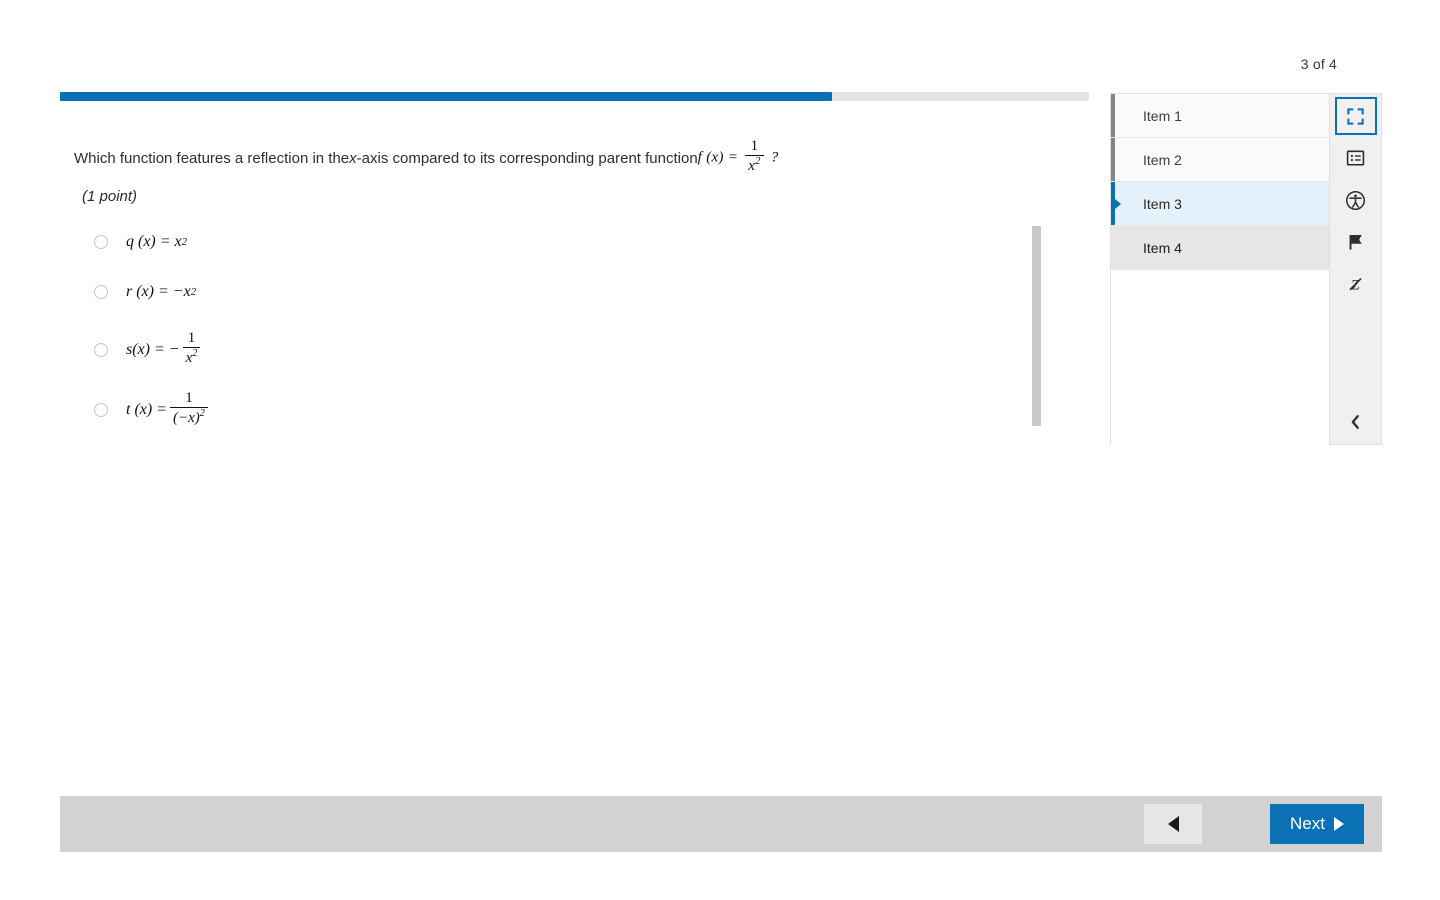 Image resolution: width=1440 pixels, height=900 pixels. I want to click on option-s-math: s(x) = −1 x2, so click(164, 349).